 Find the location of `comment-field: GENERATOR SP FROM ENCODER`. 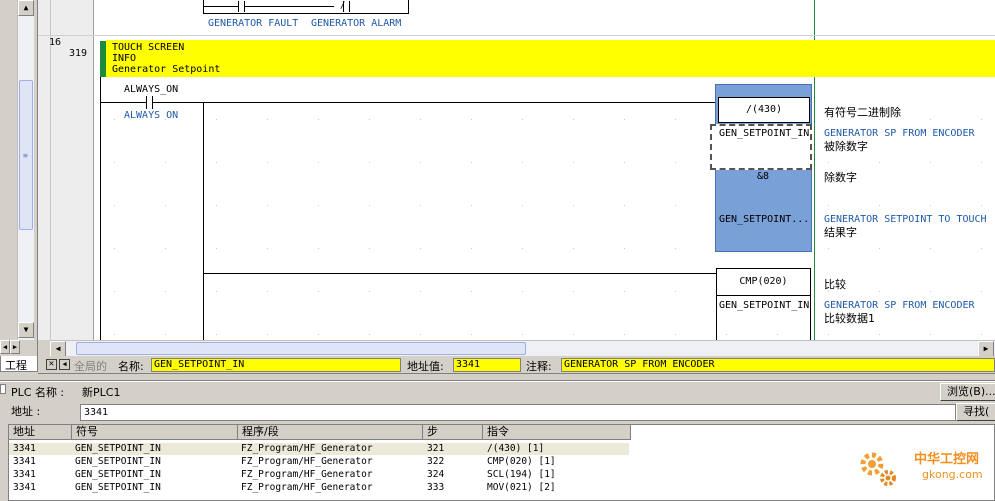

comment-field: GENERATOR SP FROM ENCODER is located at coordinates (778, 365).